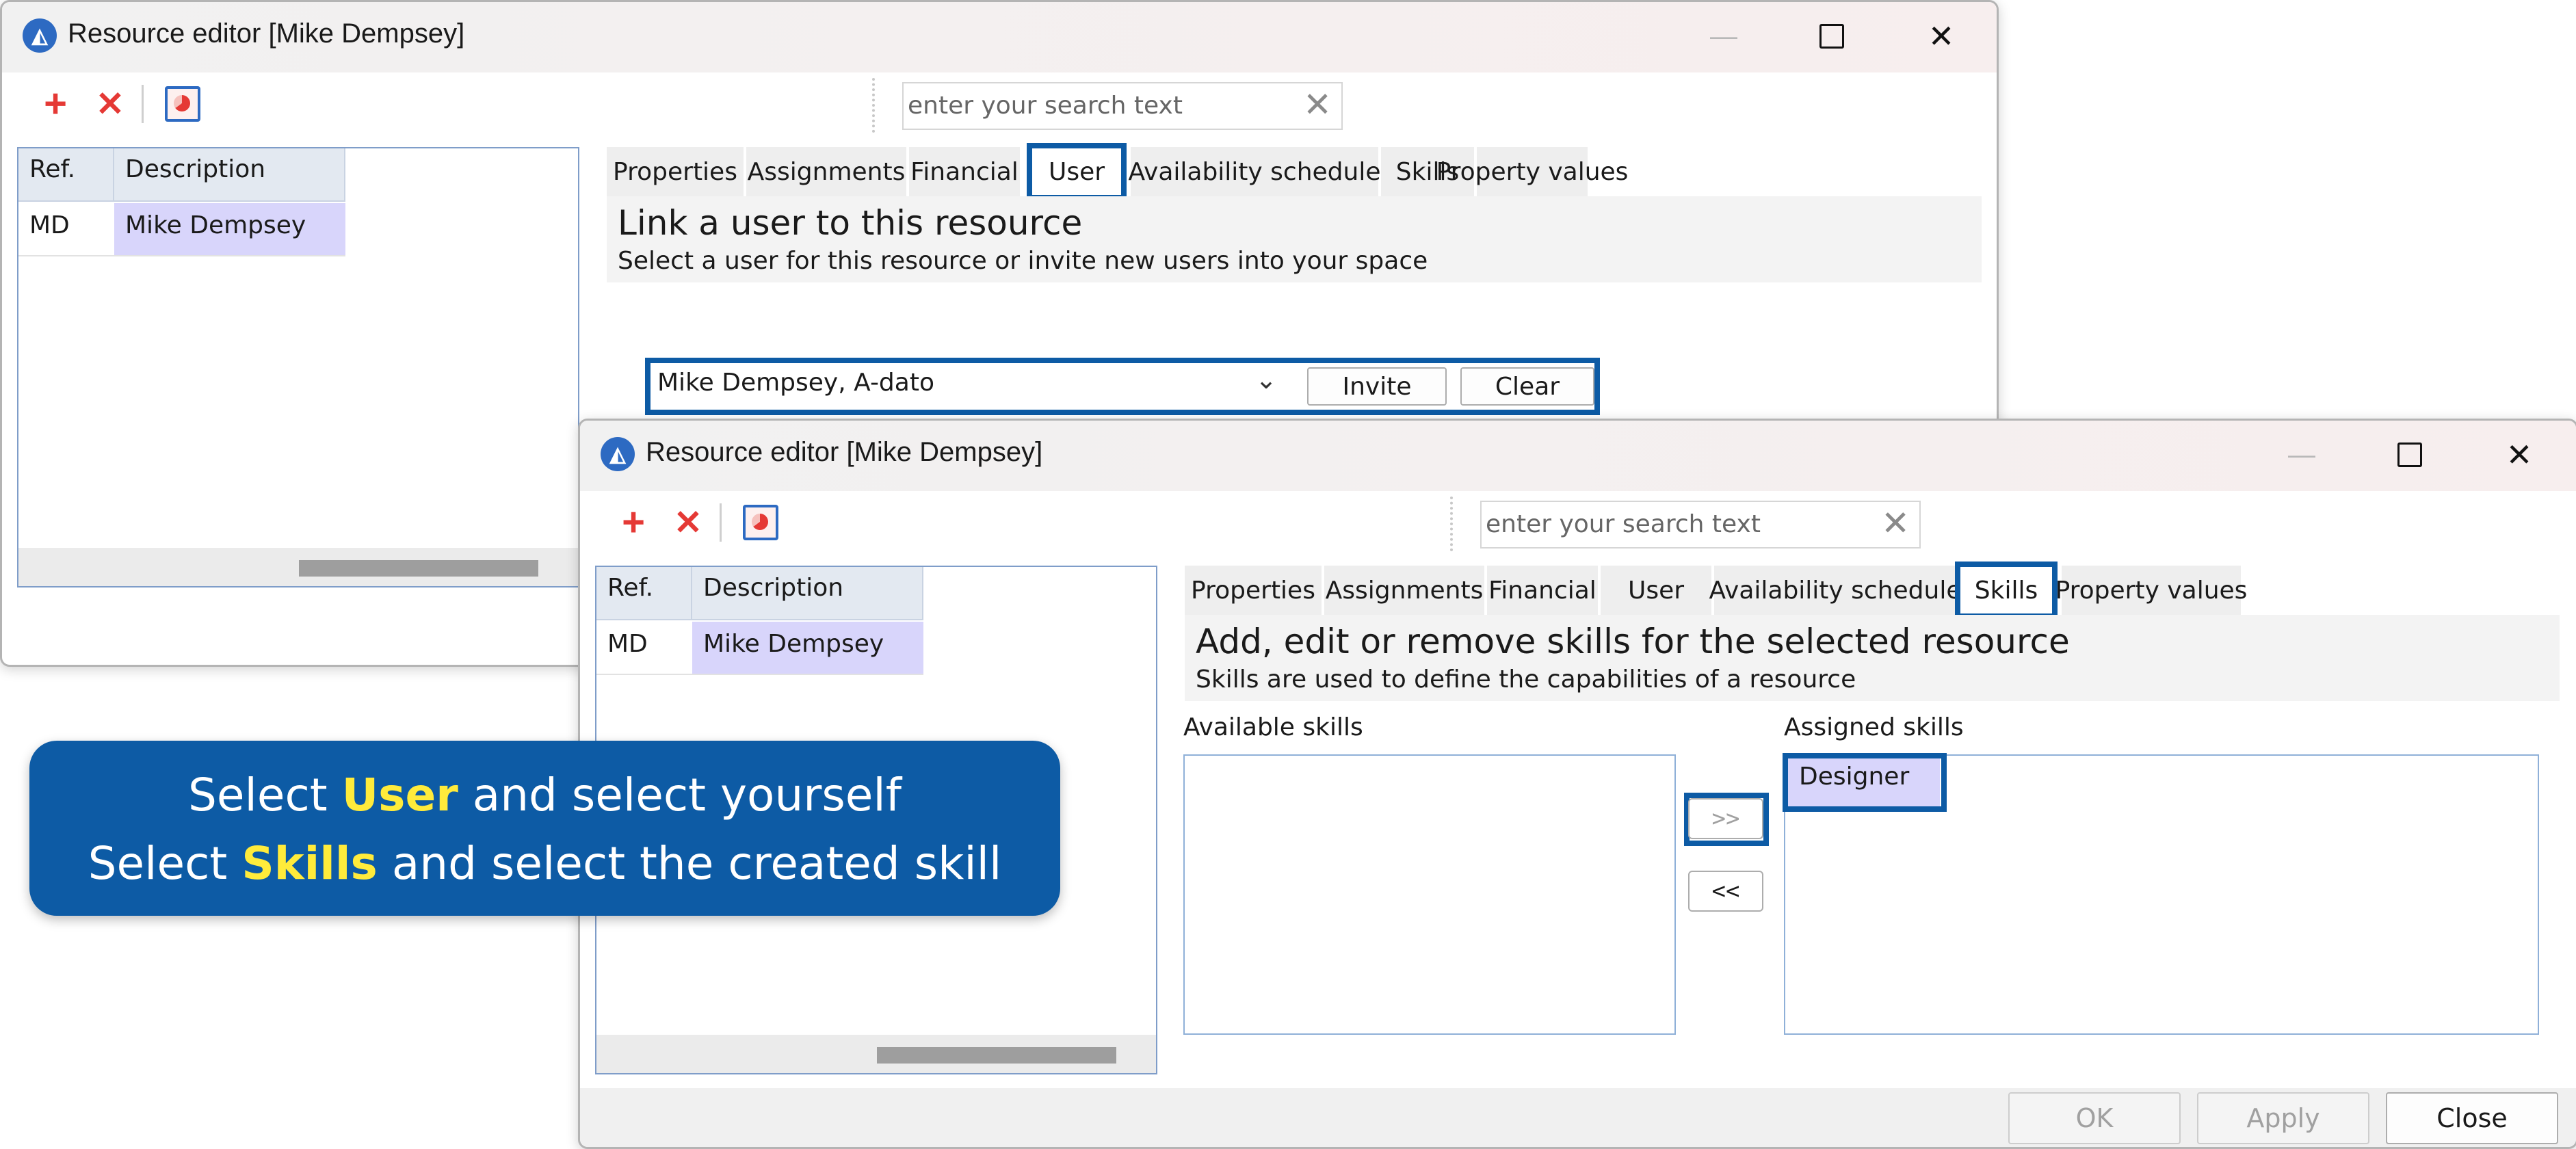 The width and height of the screenshot is (2576, 1149). Describe the element at coordinates (1429, 894) in the screenshot. I see `available-skills-list` at that location.